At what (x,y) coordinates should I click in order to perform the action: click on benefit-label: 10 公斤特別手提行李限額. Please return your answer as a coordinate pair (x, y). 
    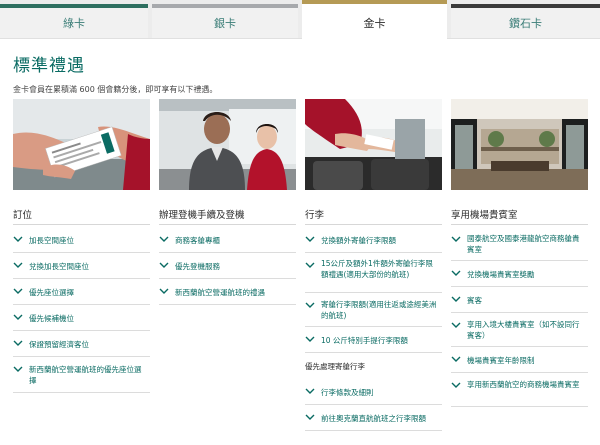
    Looking at the image, I should click on (364, 340).